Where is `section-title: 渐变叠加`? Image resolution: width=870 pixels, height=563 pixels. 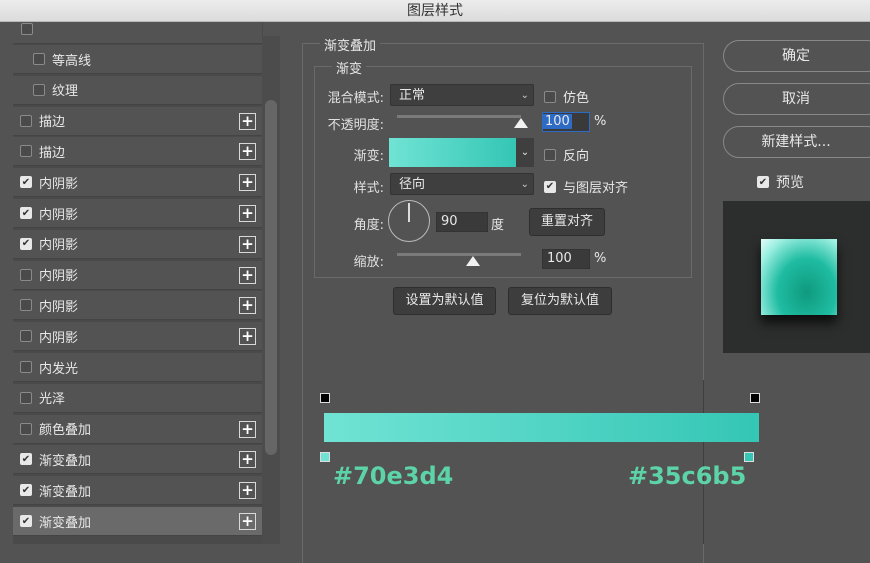
section-title: 渐变叠加 is located at coordinates (350, 44).